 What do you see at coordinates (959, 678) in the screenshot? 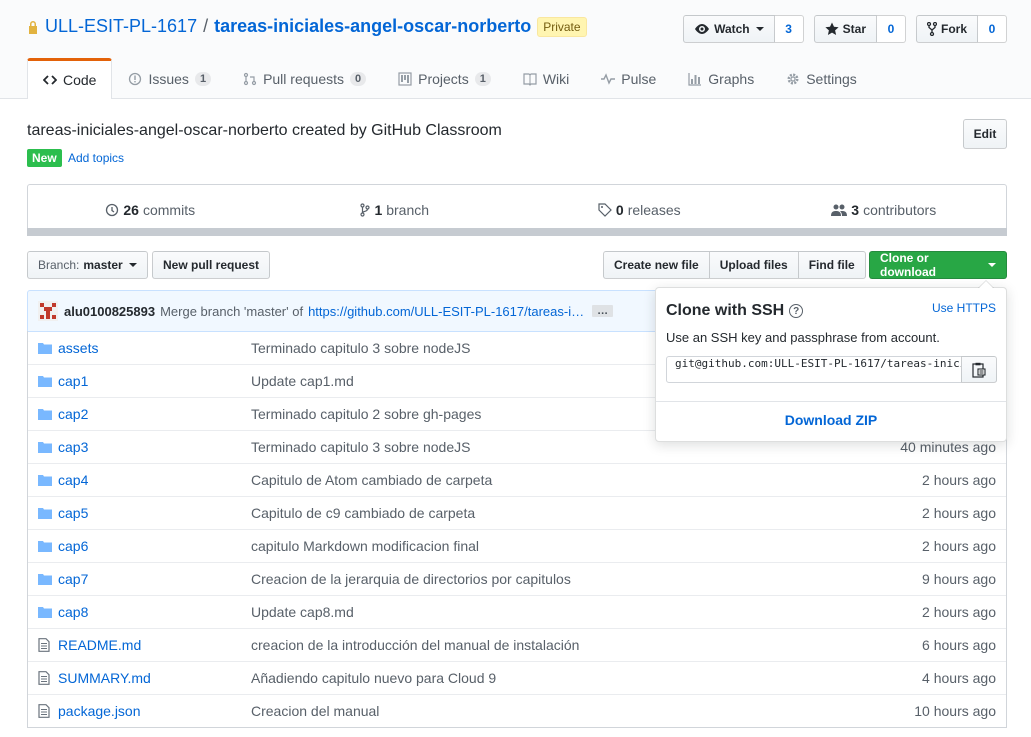
I see `file-age: 4 hours ago` at bounding box center [959, 678].